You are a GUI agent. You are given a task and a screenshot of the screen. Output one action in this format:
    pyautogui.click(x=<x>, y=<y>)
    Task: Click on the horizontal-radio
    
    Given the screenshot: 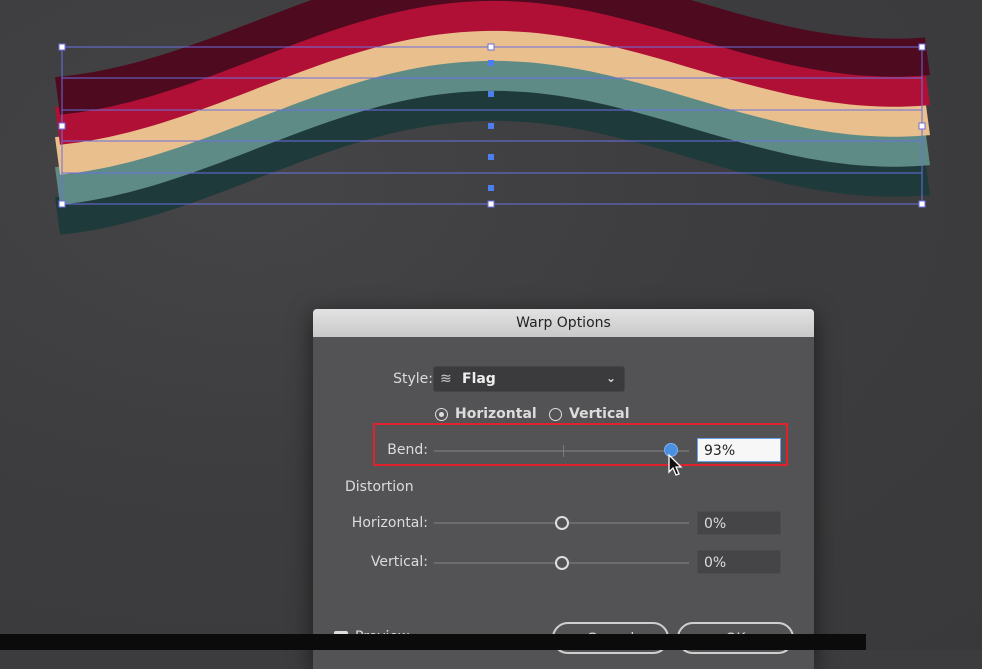 What is the action you would take?
    pyautogui.click(x=441, y=414)
    